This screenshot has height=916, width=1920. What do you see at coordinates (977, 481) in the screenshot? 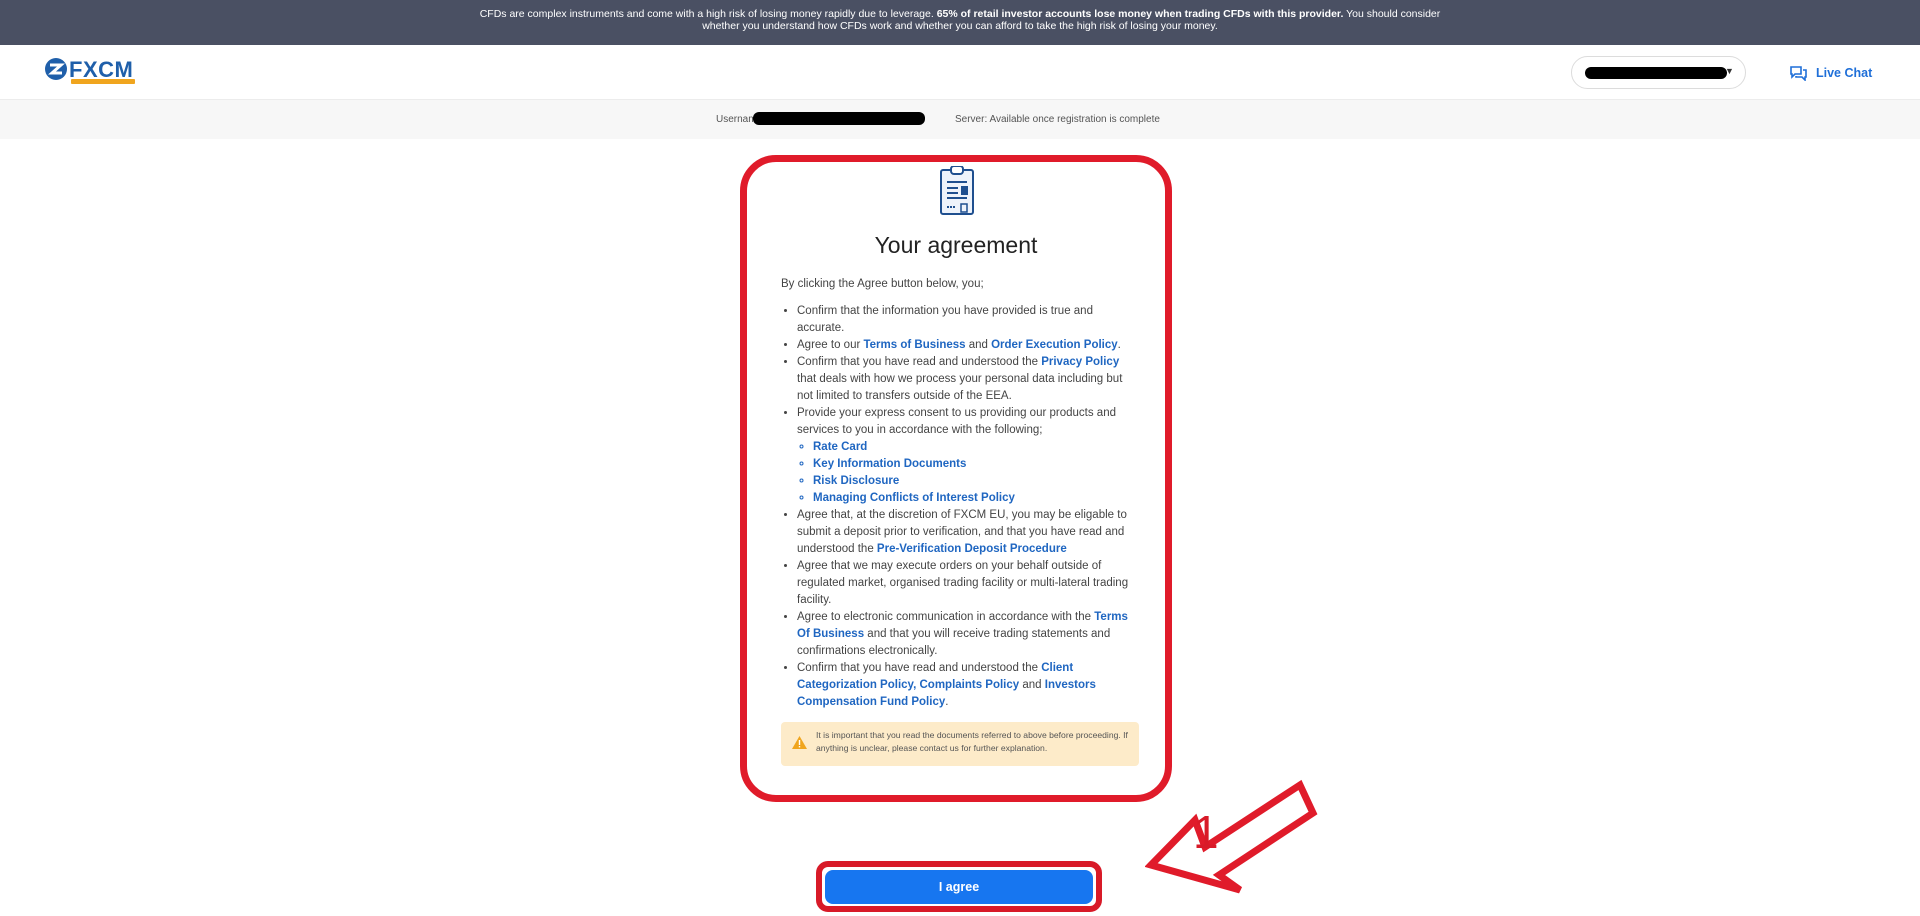
I see `sub-list-item: Risk Disclosure` at bounding box center [977, 481].